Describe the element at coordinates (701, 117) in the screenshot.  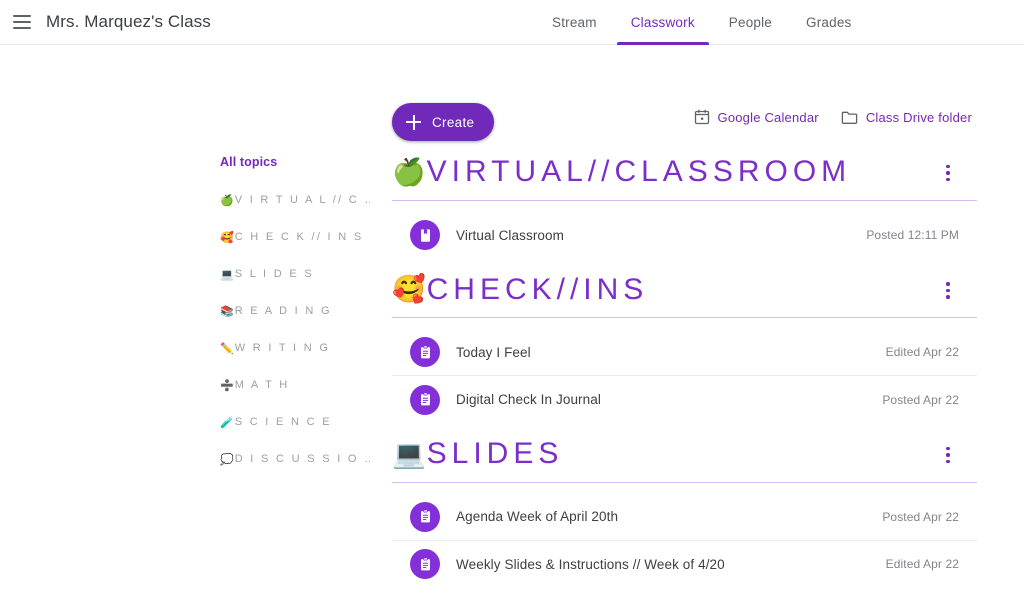
I see `calendar-icon` at that location.